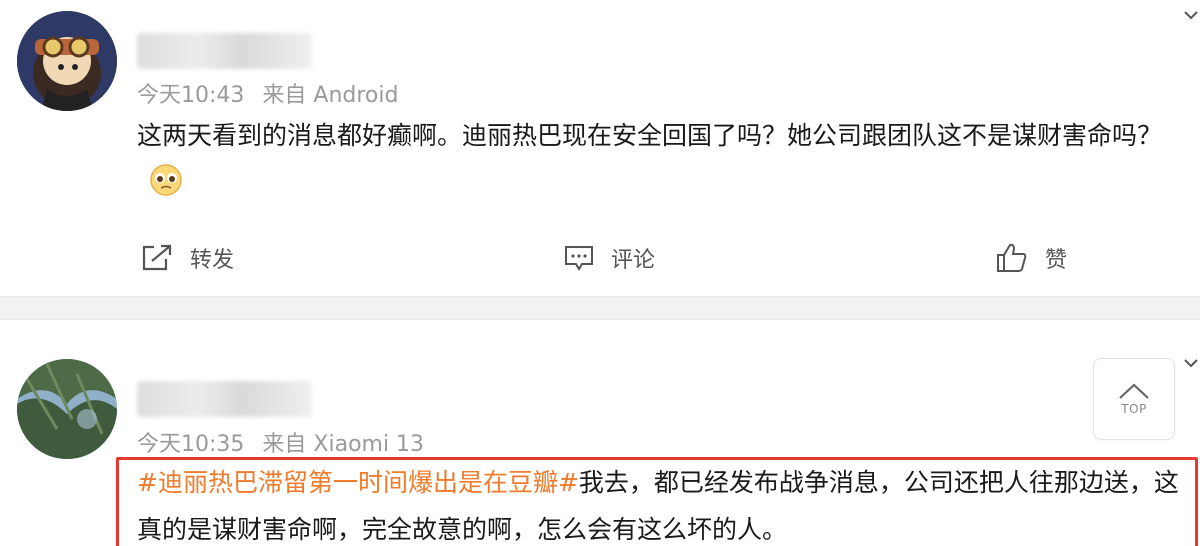 Image resolution: width=1200 pixels, height=546 pixels. I want to click on post-source: 来自 Xiaomi 13, so click(343, 444).